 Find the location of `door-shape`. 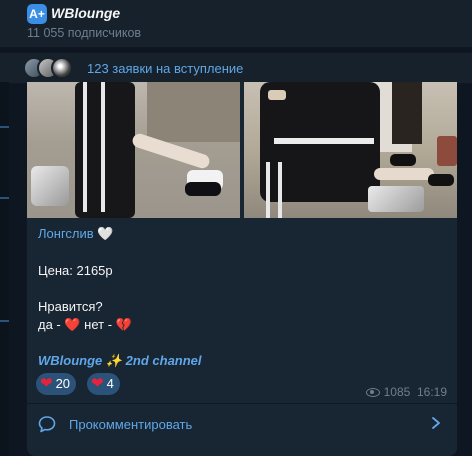

door-shape is located at coordinates (407, 113).